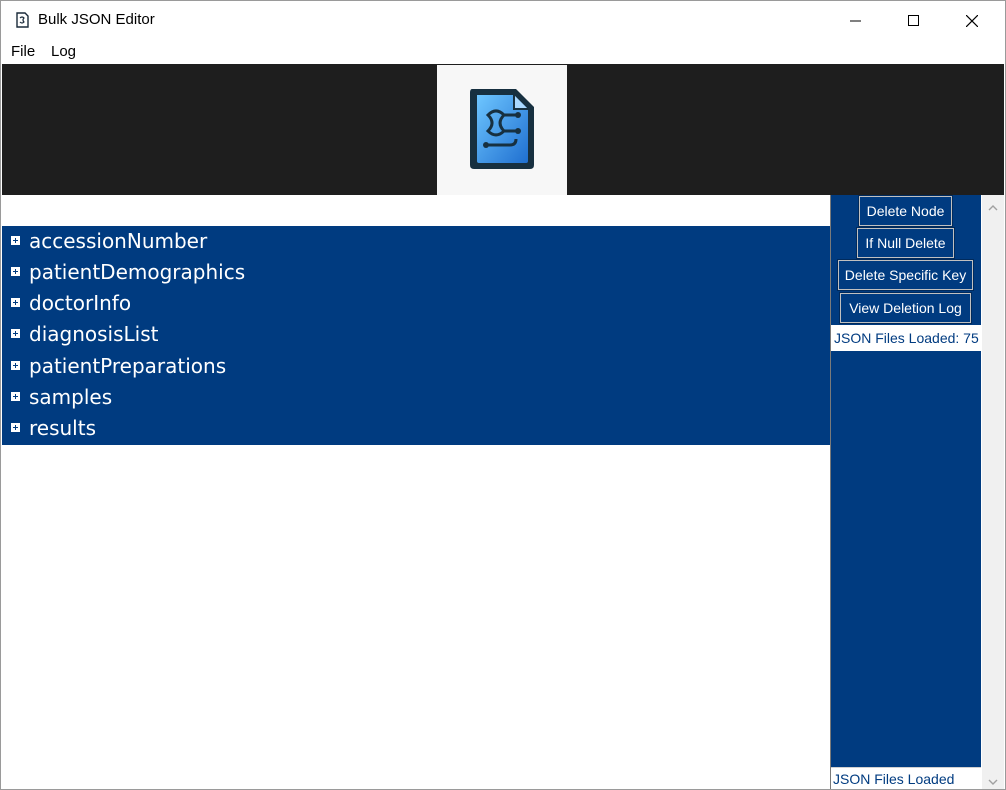  What do you see at coordinates (23, 51) in the screenshot?
I see `menu-file: File` at bounding box center [23, 51].